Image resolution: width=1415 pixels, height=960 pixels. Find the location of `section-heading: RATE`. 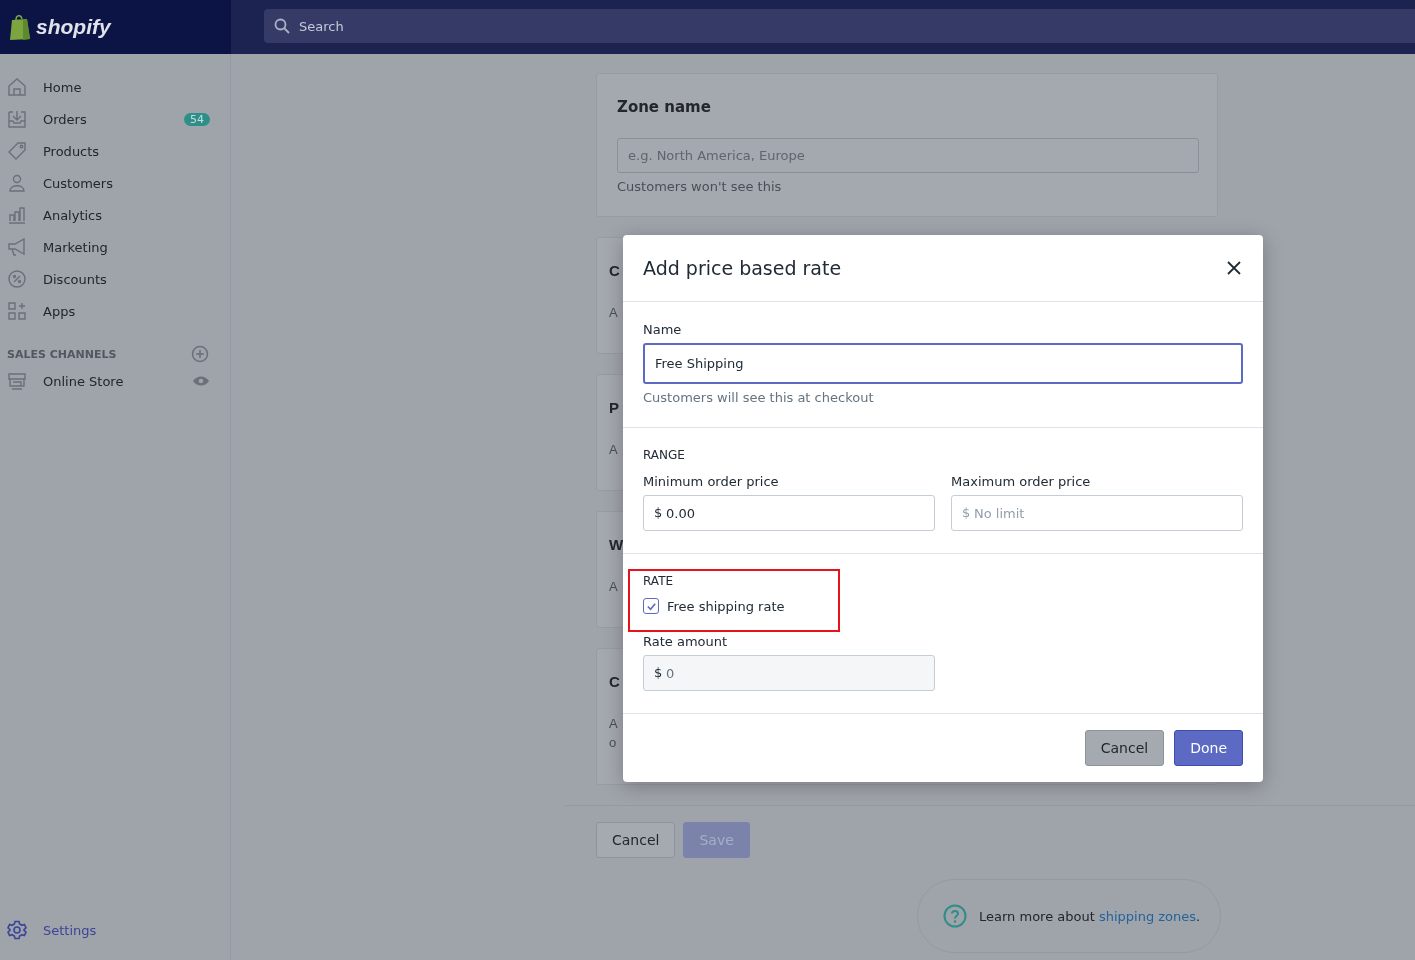

section-heading: RATE is located at coordinates (659, 581).